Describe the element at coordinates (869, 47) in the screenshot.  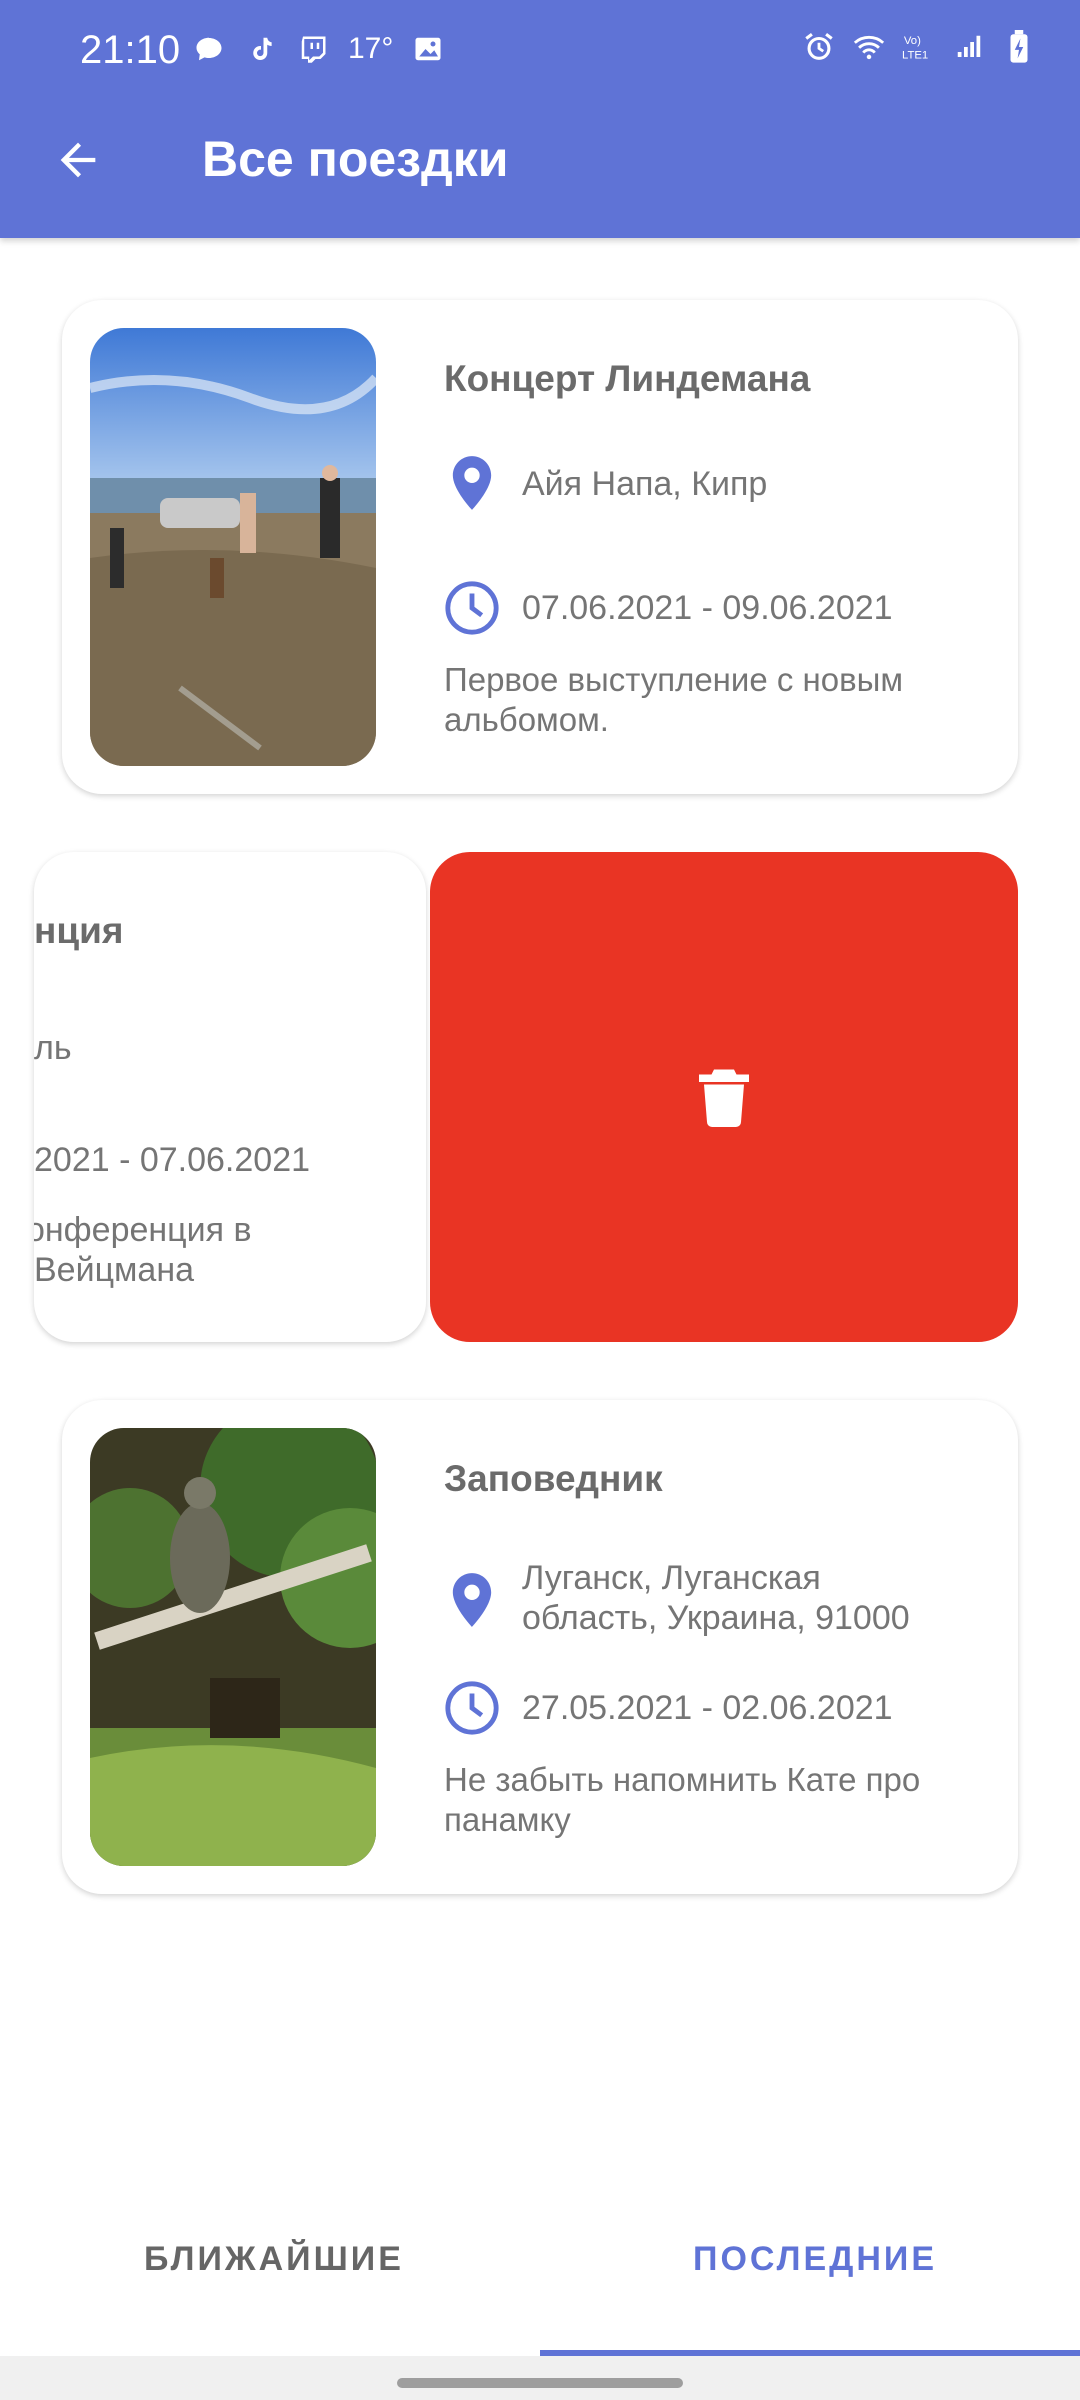
I see `wifi-icon` at that location.